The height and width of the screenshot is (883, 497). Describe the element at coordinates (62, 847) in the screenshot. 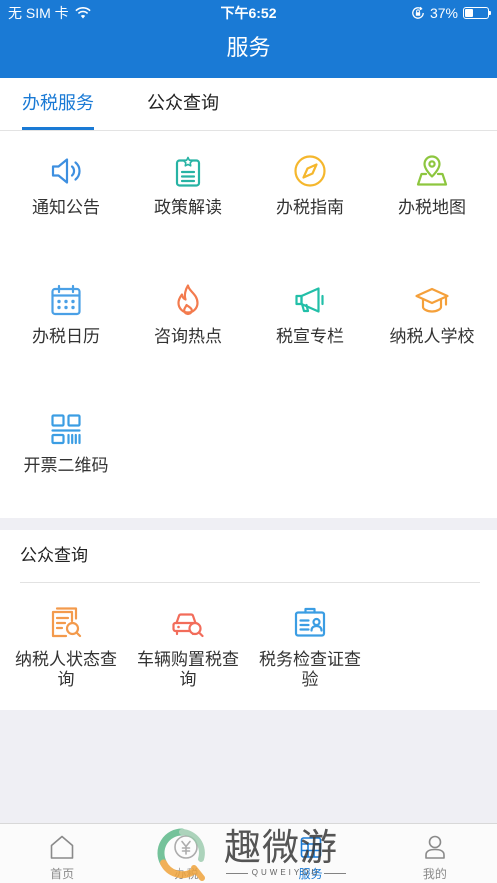

I see `home-icon` at that location.